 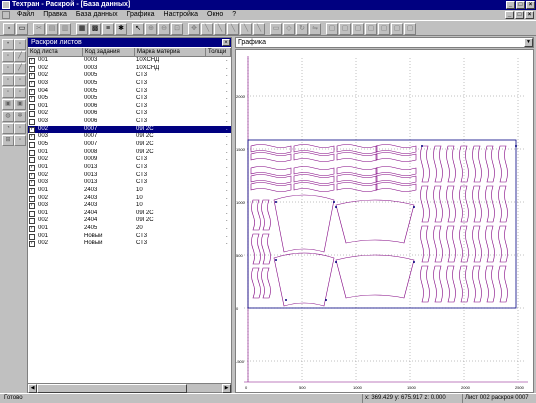 I want to click on tool-i-icon: ▫, so click(x=8, y=92).